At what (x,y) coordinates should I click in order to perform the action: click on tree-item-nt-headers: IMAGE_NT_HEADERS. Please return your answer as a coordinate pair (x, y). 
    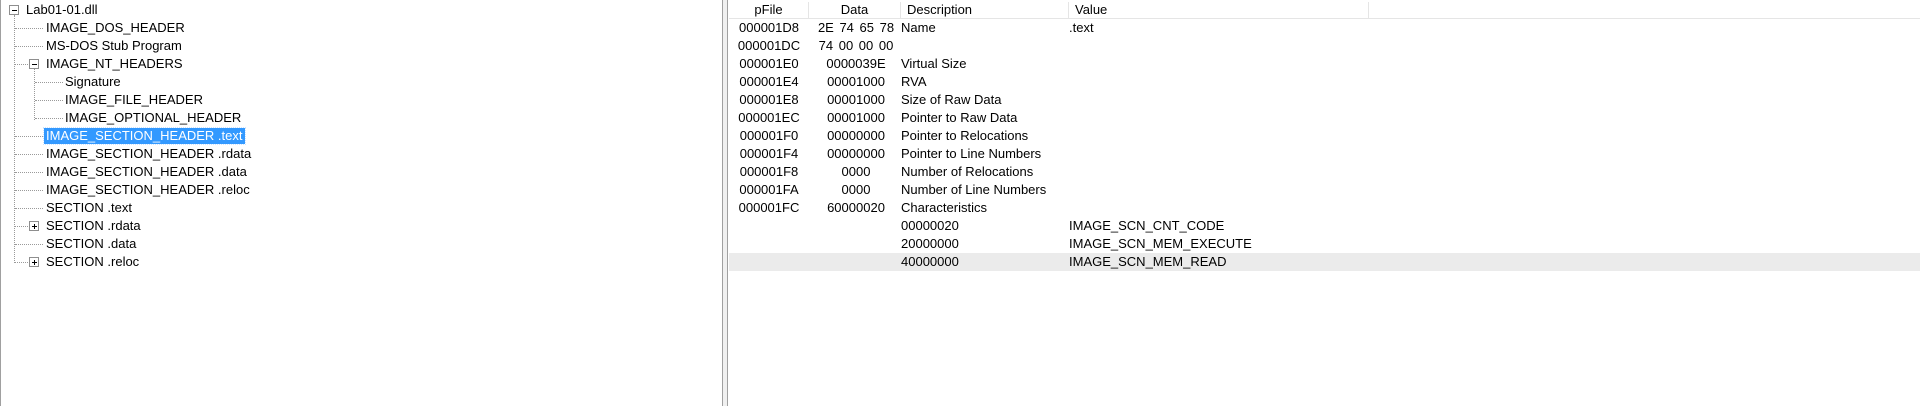
    Looking at the image, I should click on (114, 64).